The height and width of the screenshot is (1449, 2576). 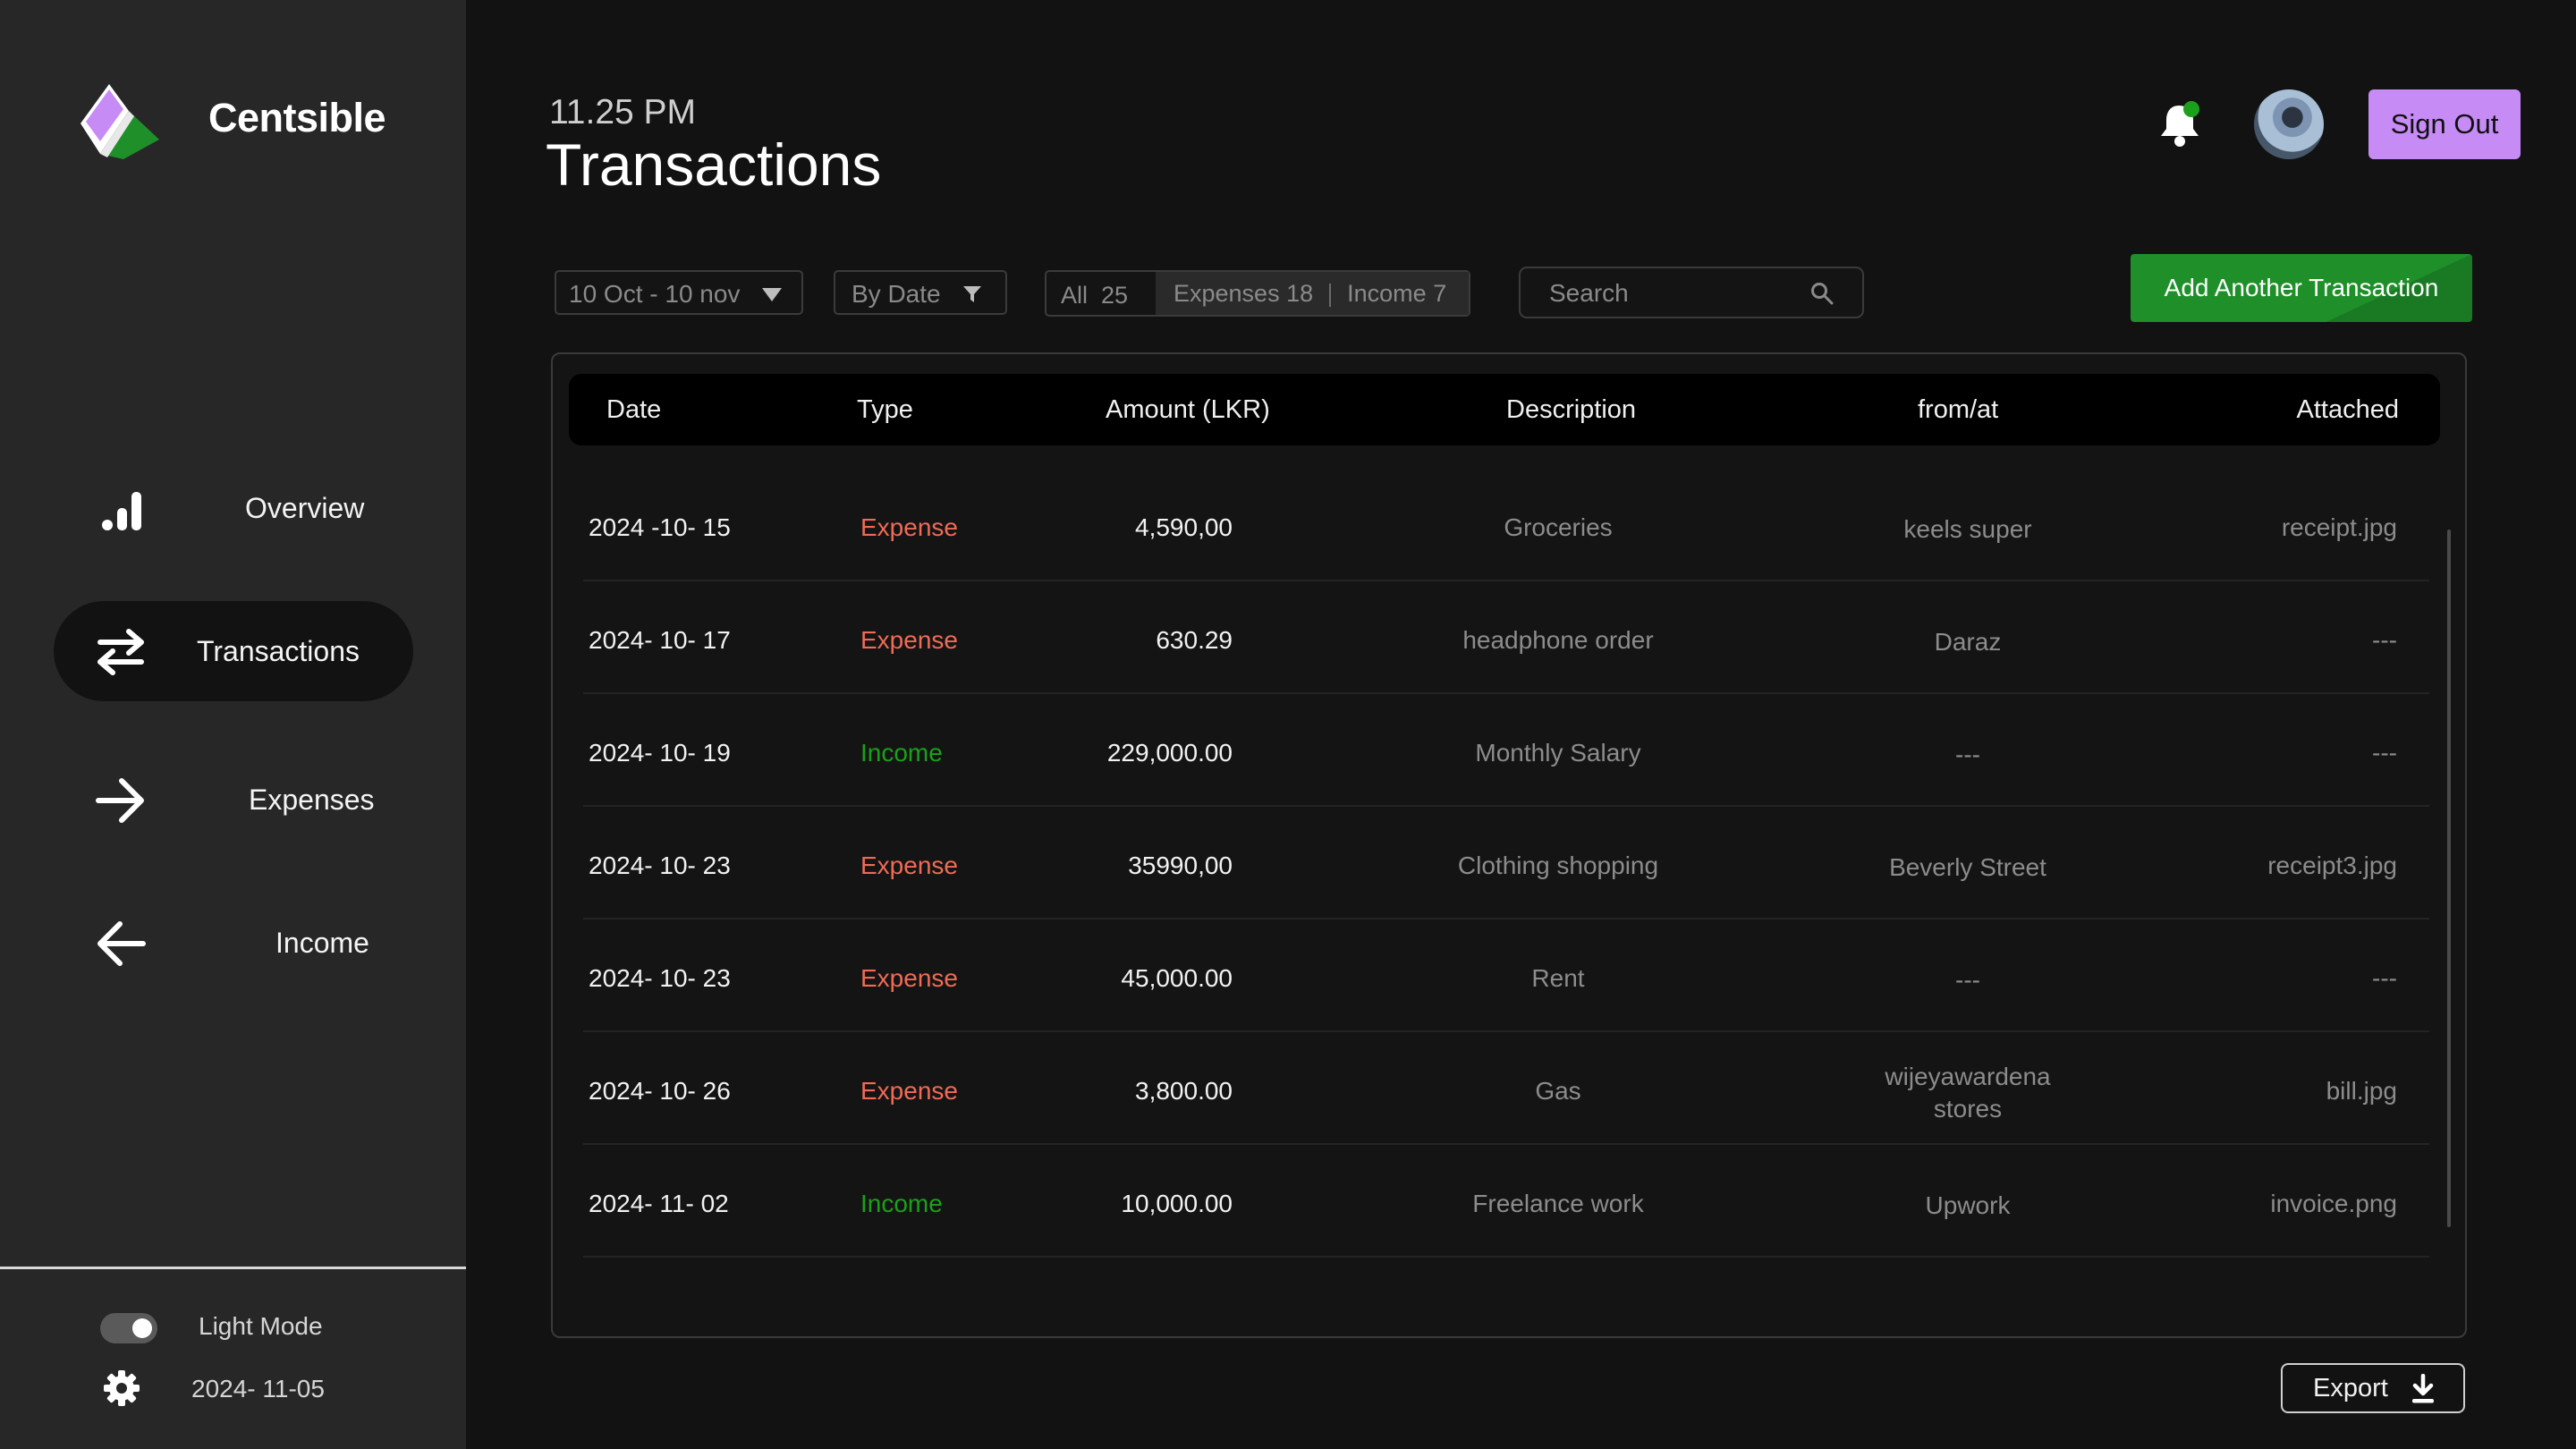 I want to click on cell-amount: 10,000.00, so click(x=1177, y=1203).